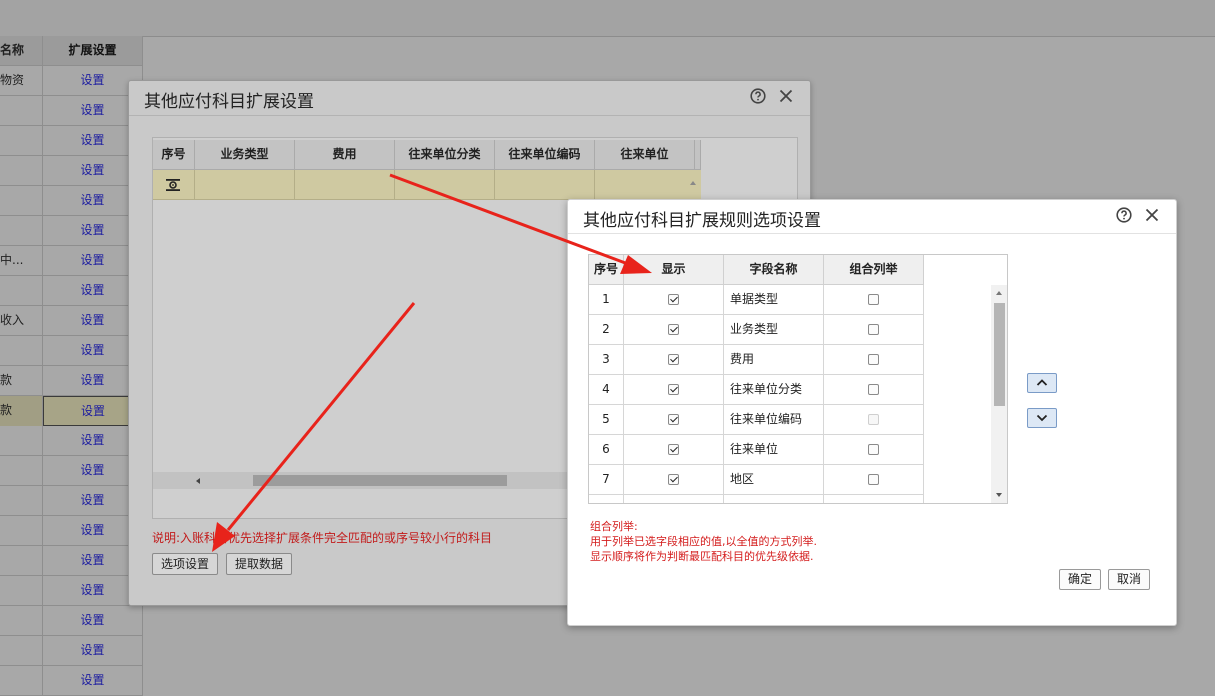 This screenshot has height=696, width=1215. Describe the element at coordinates (674, 270) in the screenshot. I see `col-header-show: 显示` at that location.